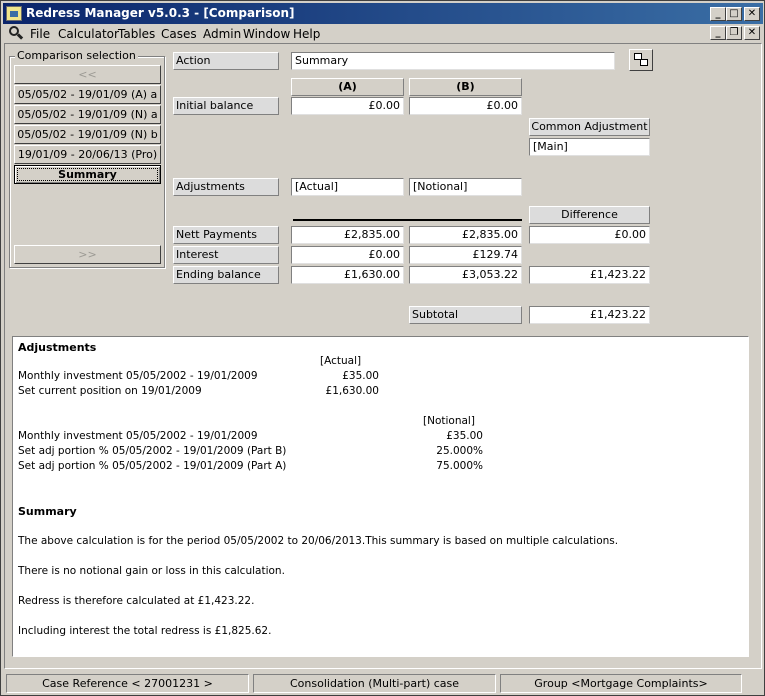  Describe the element at coordinates (465, 255) in the screenshot. I see `interest-b-field: £129.74` at that location.